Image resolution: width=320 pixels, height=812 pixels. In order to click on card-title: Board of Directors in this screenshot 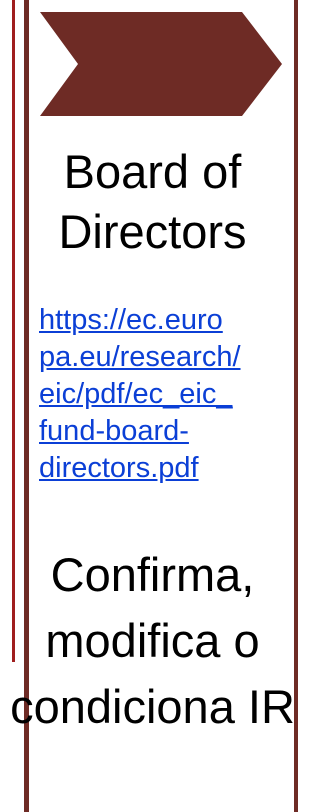, I will do `click(152, 201)`.